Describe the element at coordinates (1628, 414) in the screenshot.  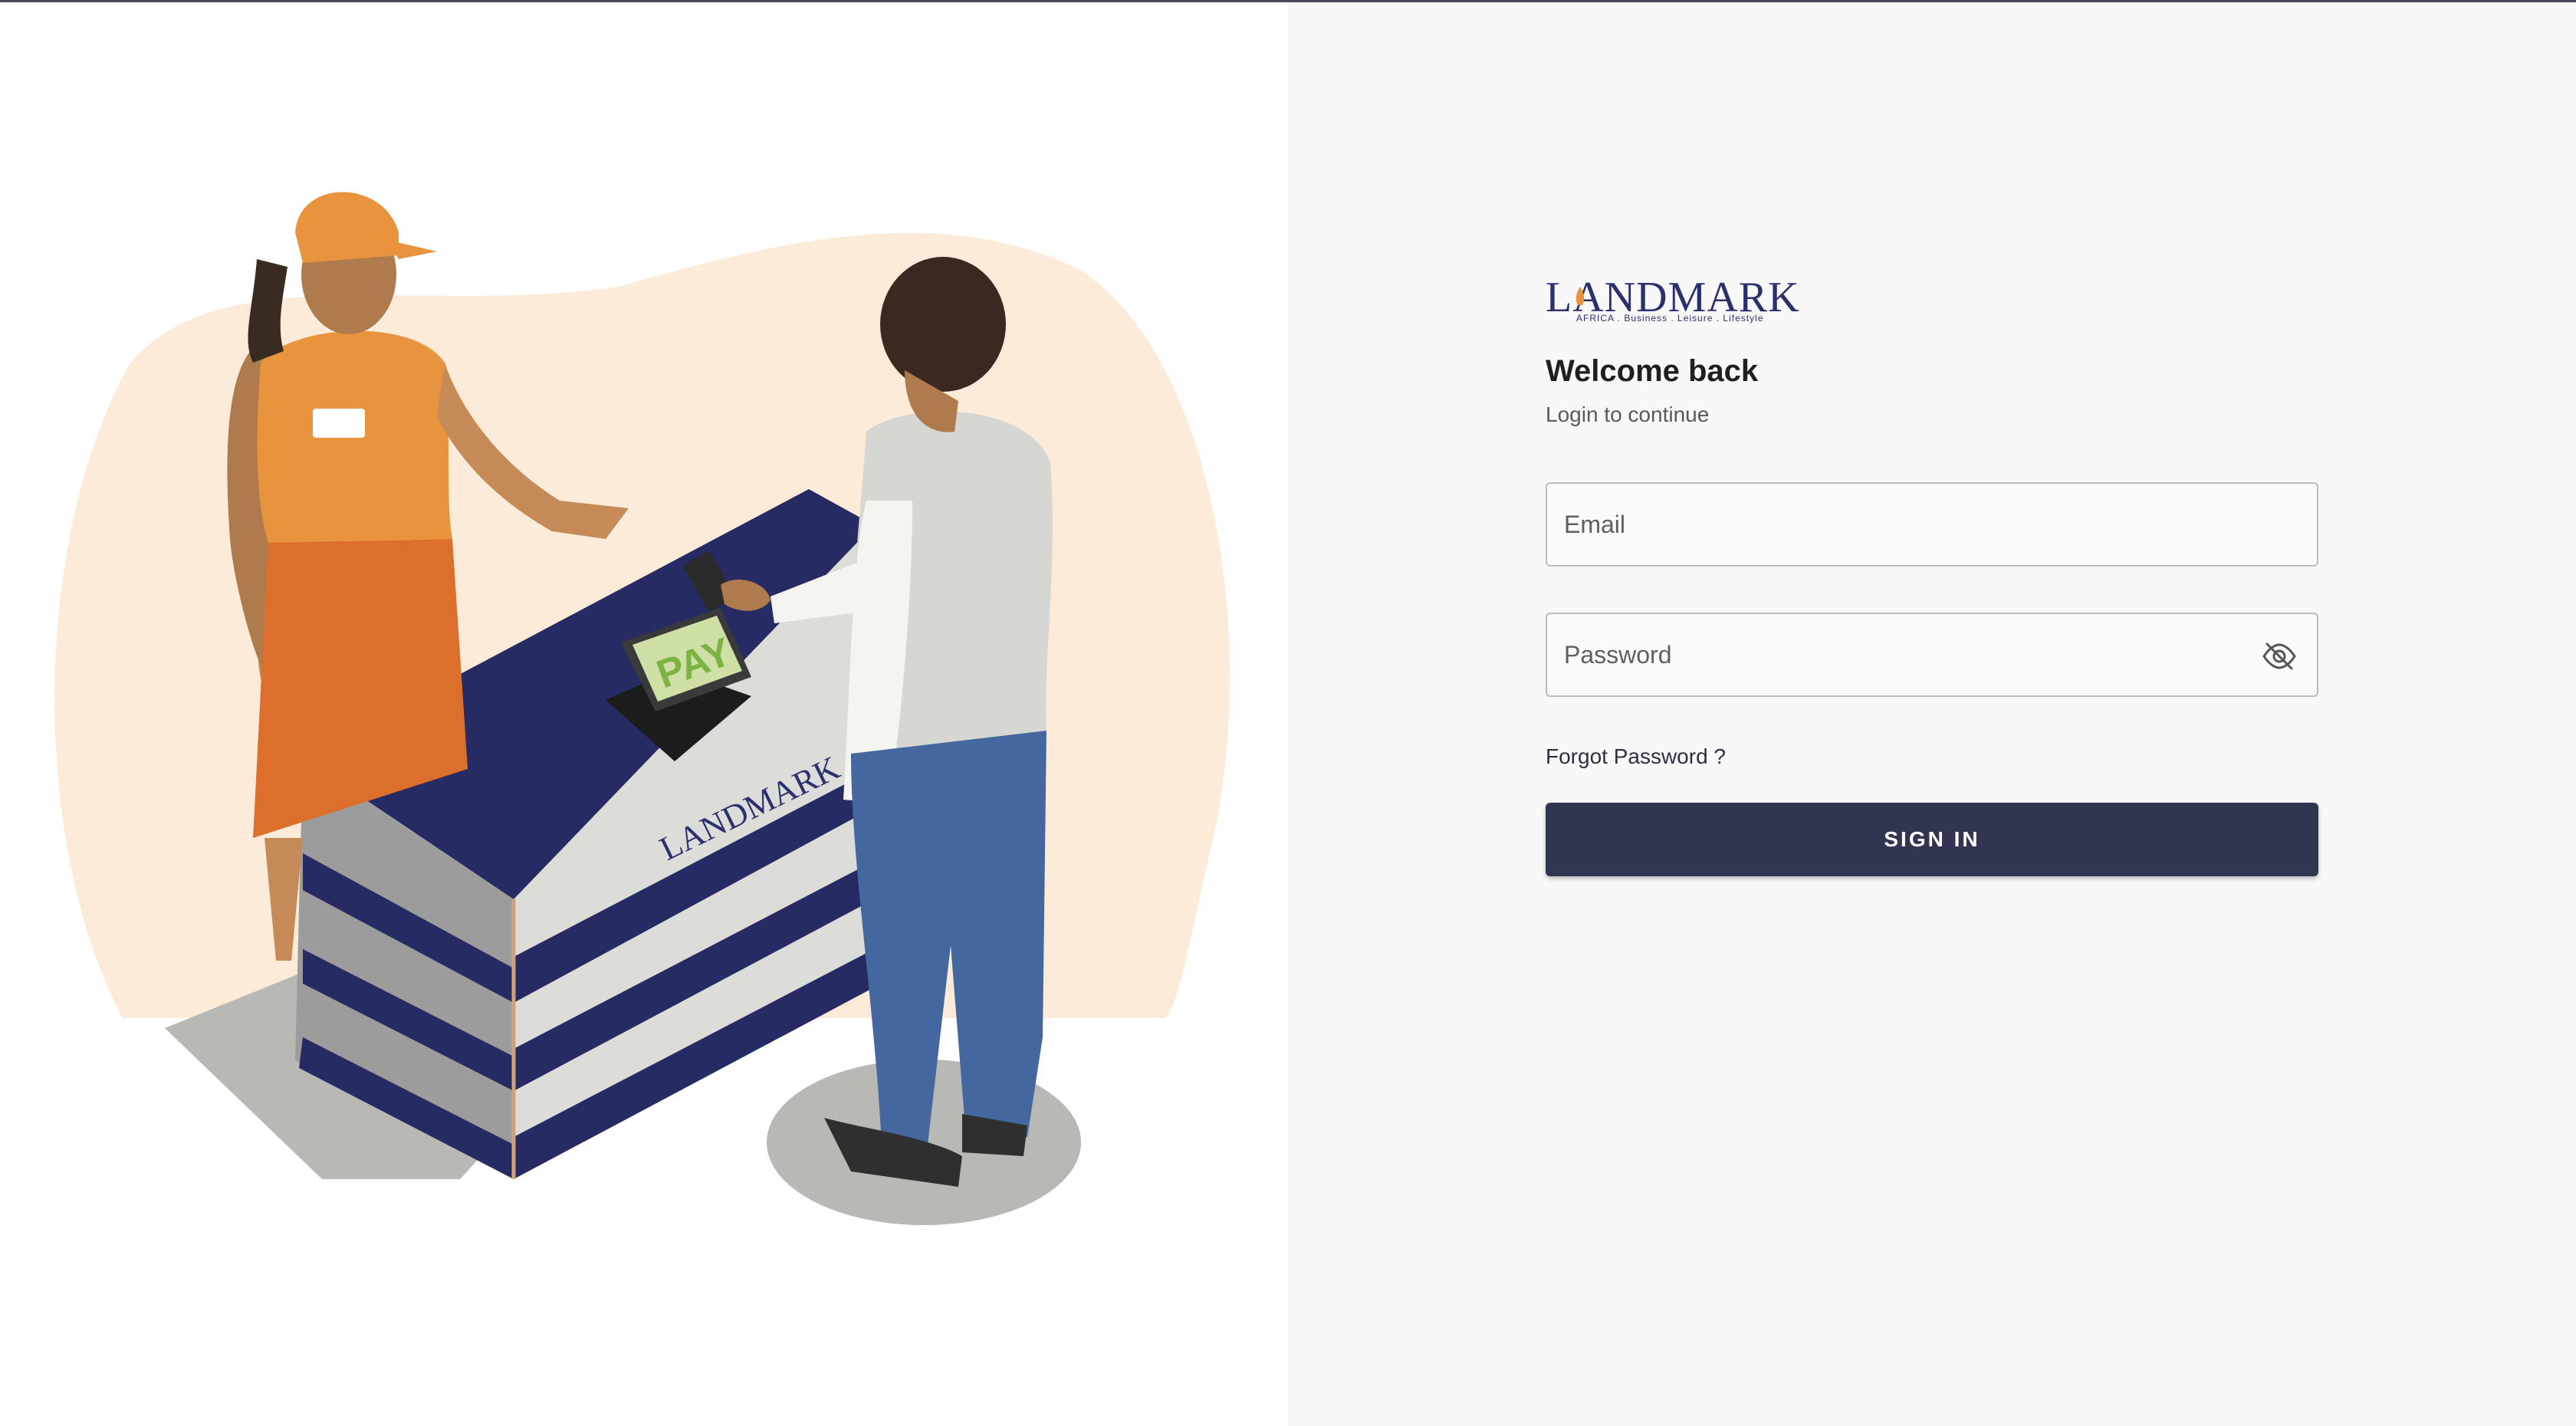
I see `page-subtitle: Login to continue` at that location.